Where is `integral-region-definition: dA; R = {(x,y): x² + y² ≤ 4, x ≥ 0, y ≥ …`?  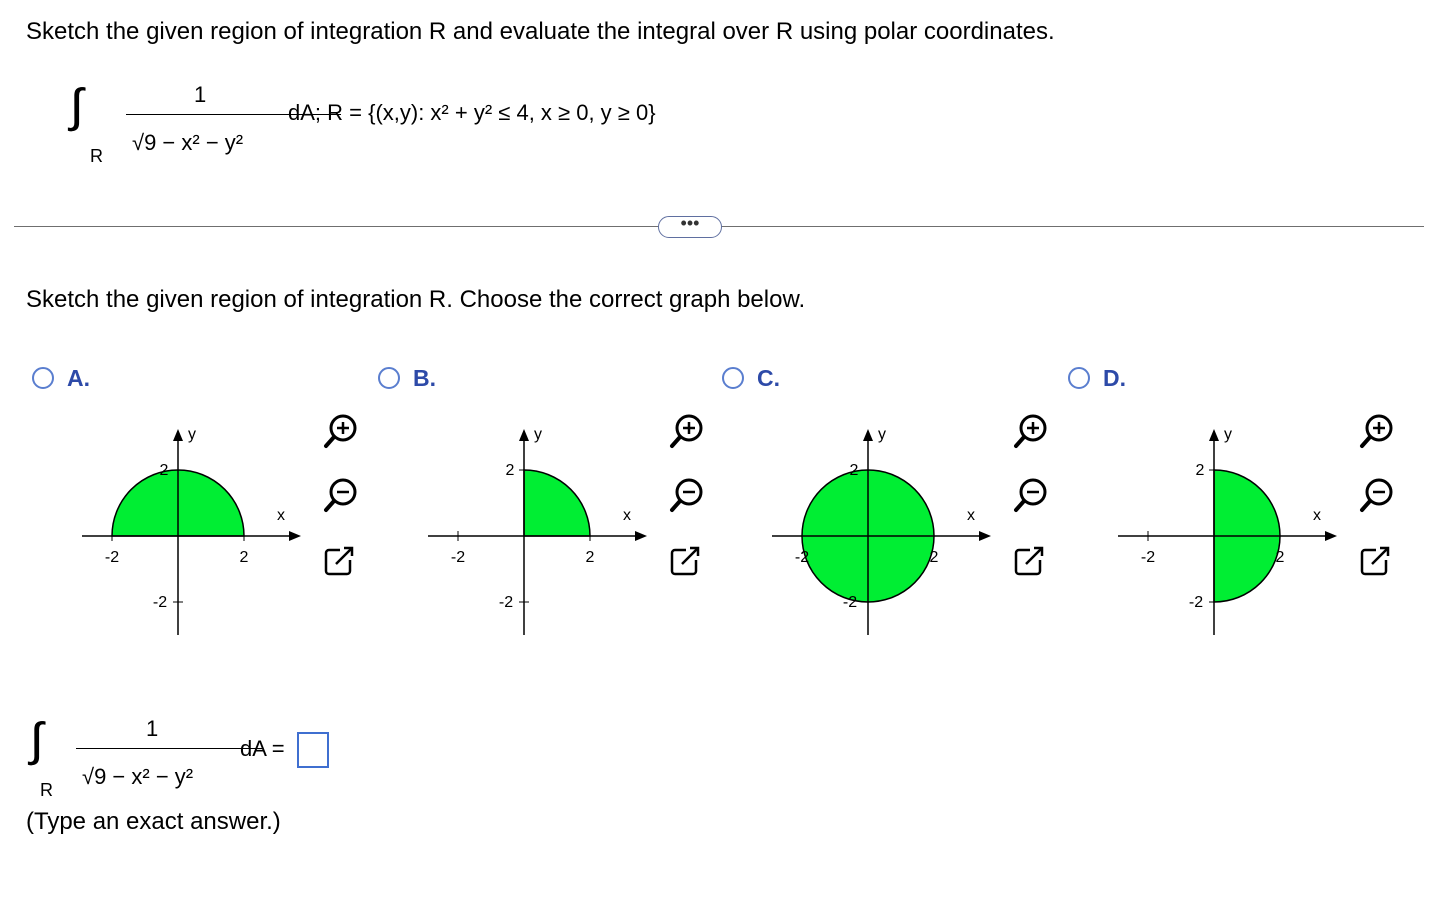 integral-region-definition: dA; R = {(x,y): x² + y² ≤ 4, x ≥ 0, y ≥ … is located at coordinates (472, 112).